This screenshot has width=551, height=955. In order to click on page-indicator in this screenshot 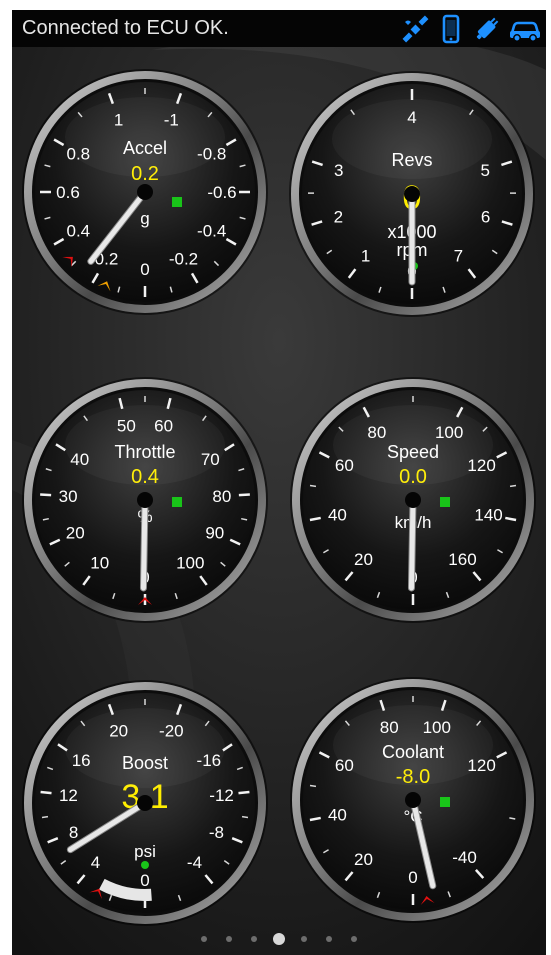, I will do `click(279, 940)`.